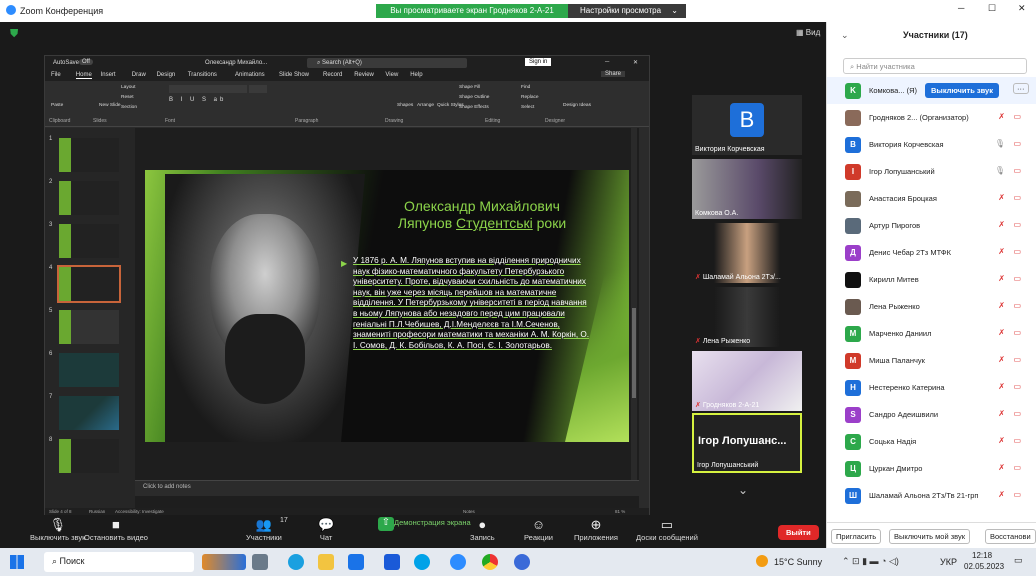 The image size is (1036, 576). Describe the element at coordinates (577, 105) in the screenshot. I see `ribbon-button: Design Ideas` at that location.